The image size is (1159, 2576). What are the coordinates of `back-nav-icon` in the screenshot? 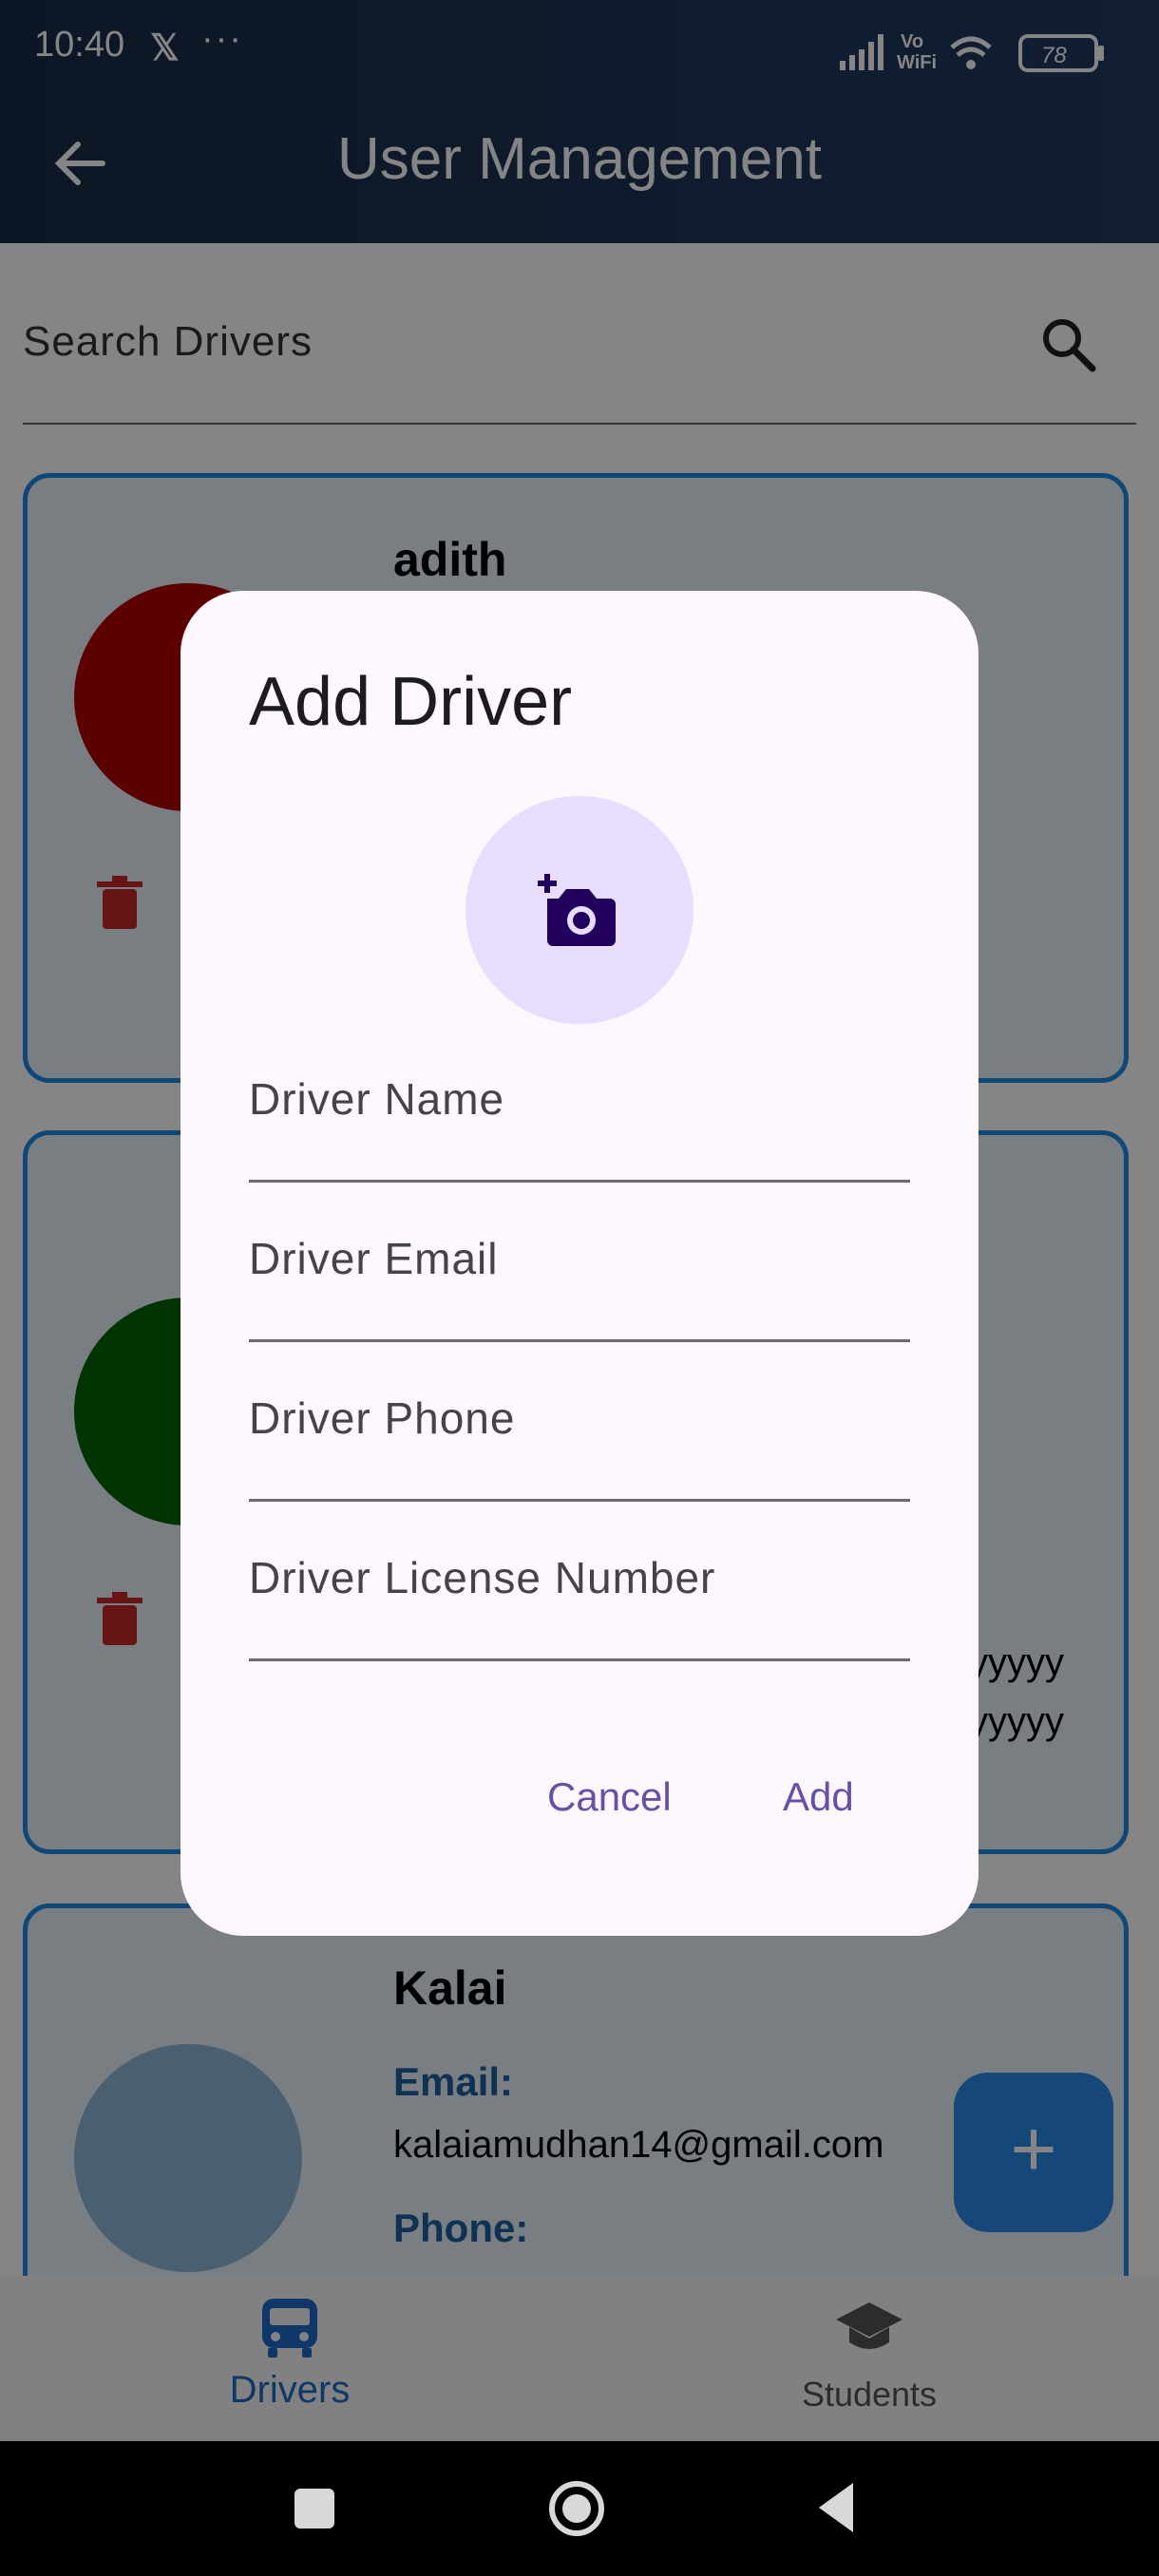 It's located at (836, 2507).